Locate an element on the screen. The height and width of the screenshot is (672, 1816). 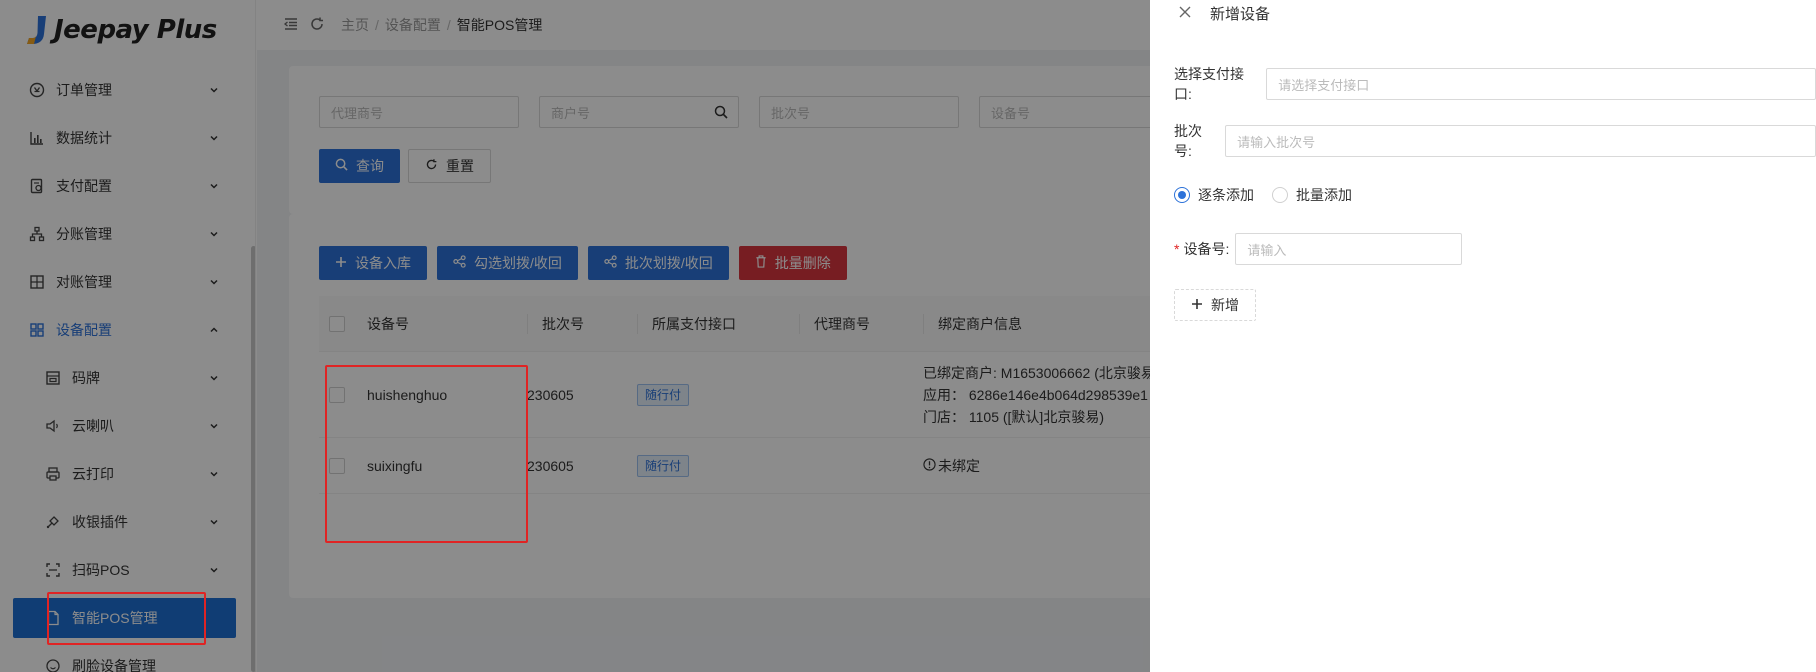
batch-add-label: 批量添加 is located at coordinates (1324, 195).